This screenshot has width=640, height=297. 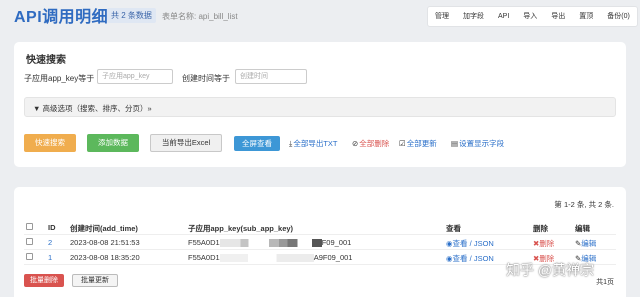 What do you see at coordinates (95, 280) in the screenshot?
I see `batch-update-button: 批量更新` at bounding box center [95, 280].